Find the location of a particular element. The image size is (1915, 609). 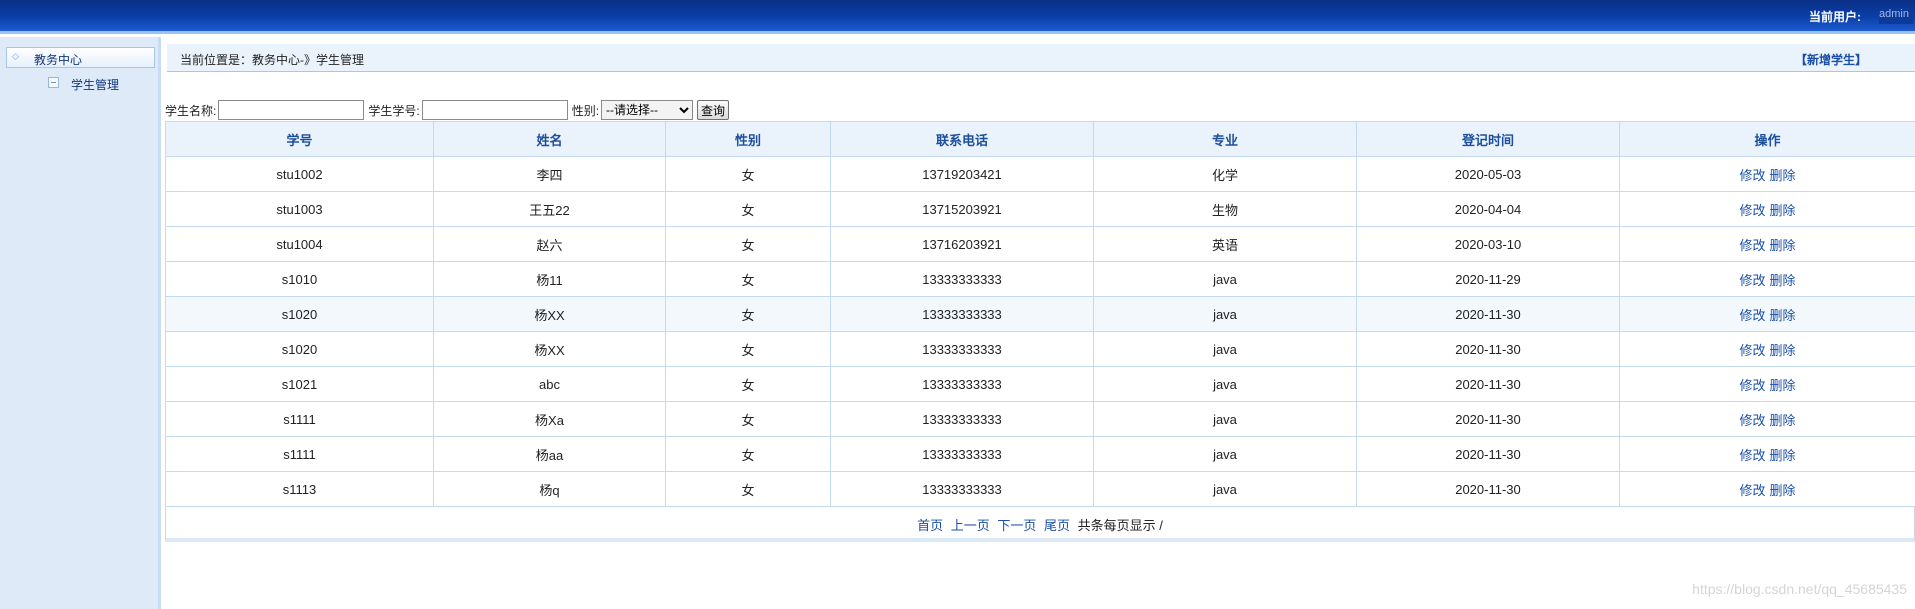

add-student-link: 【新增学生】 is located at coordinates (1831, 59).